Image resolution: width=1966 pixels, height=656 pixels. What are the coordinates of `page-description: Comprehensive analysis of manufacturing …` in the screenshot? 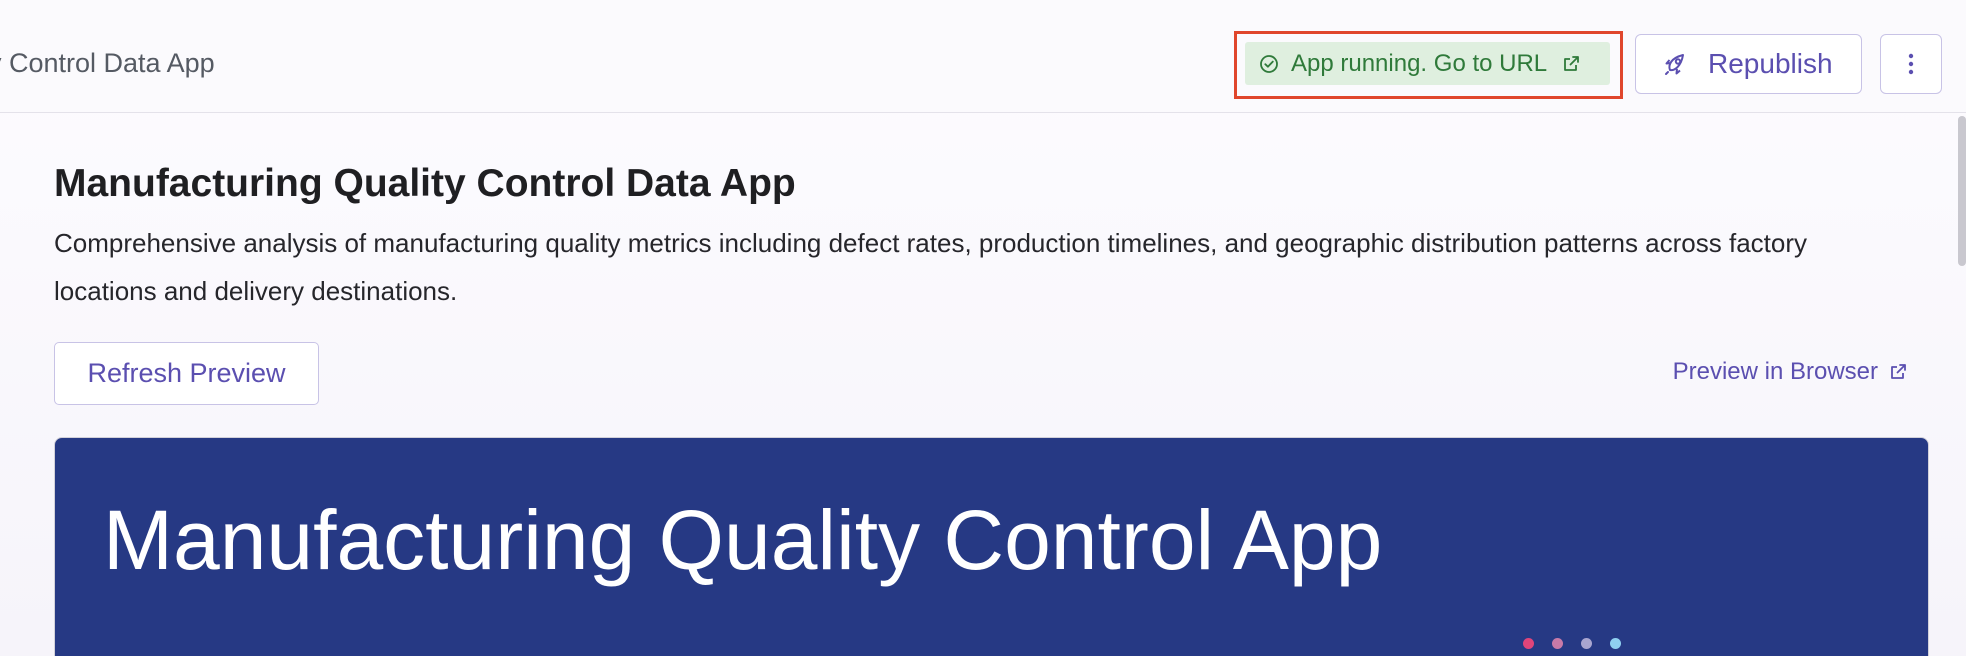 It's located at (931, 267).